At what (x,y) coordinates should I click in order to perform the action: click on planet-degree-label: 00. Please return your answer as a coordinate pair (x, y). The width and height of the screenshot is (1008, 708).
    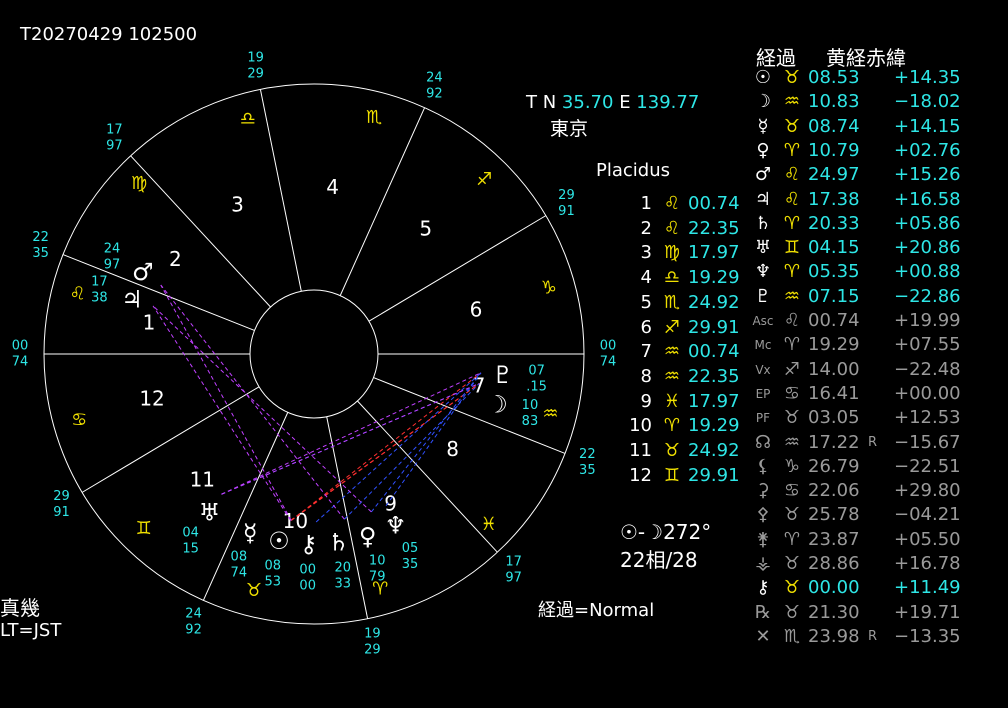
    Looking at the image, I should click on (307, 585).